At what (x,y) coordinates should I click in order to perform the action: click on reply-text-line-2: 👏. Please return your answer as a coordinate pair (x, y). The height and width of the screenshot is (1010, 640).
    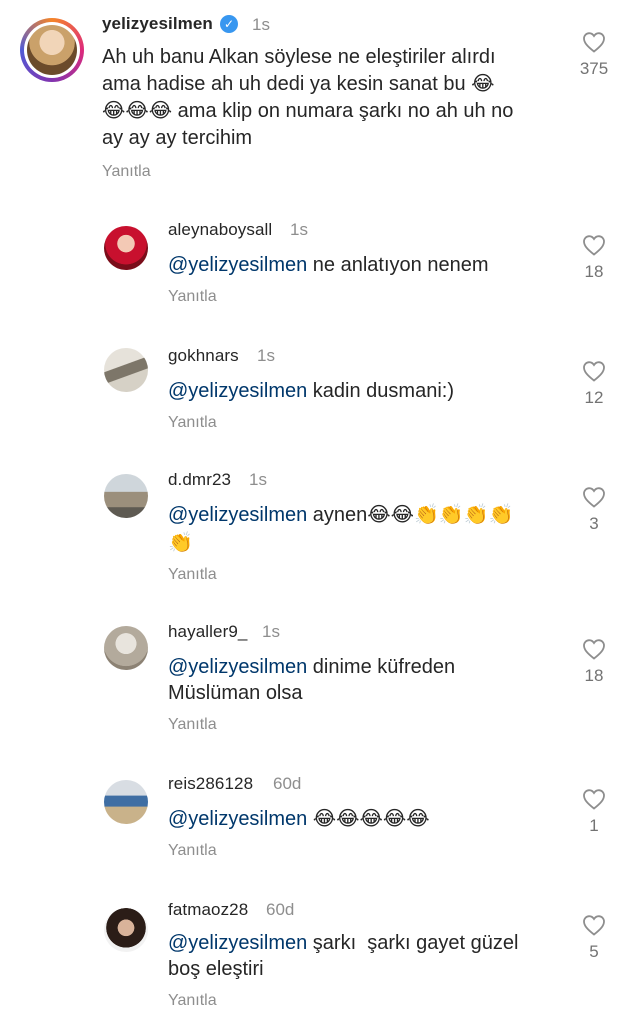
    Looking at the image, I should click on (180, 543).